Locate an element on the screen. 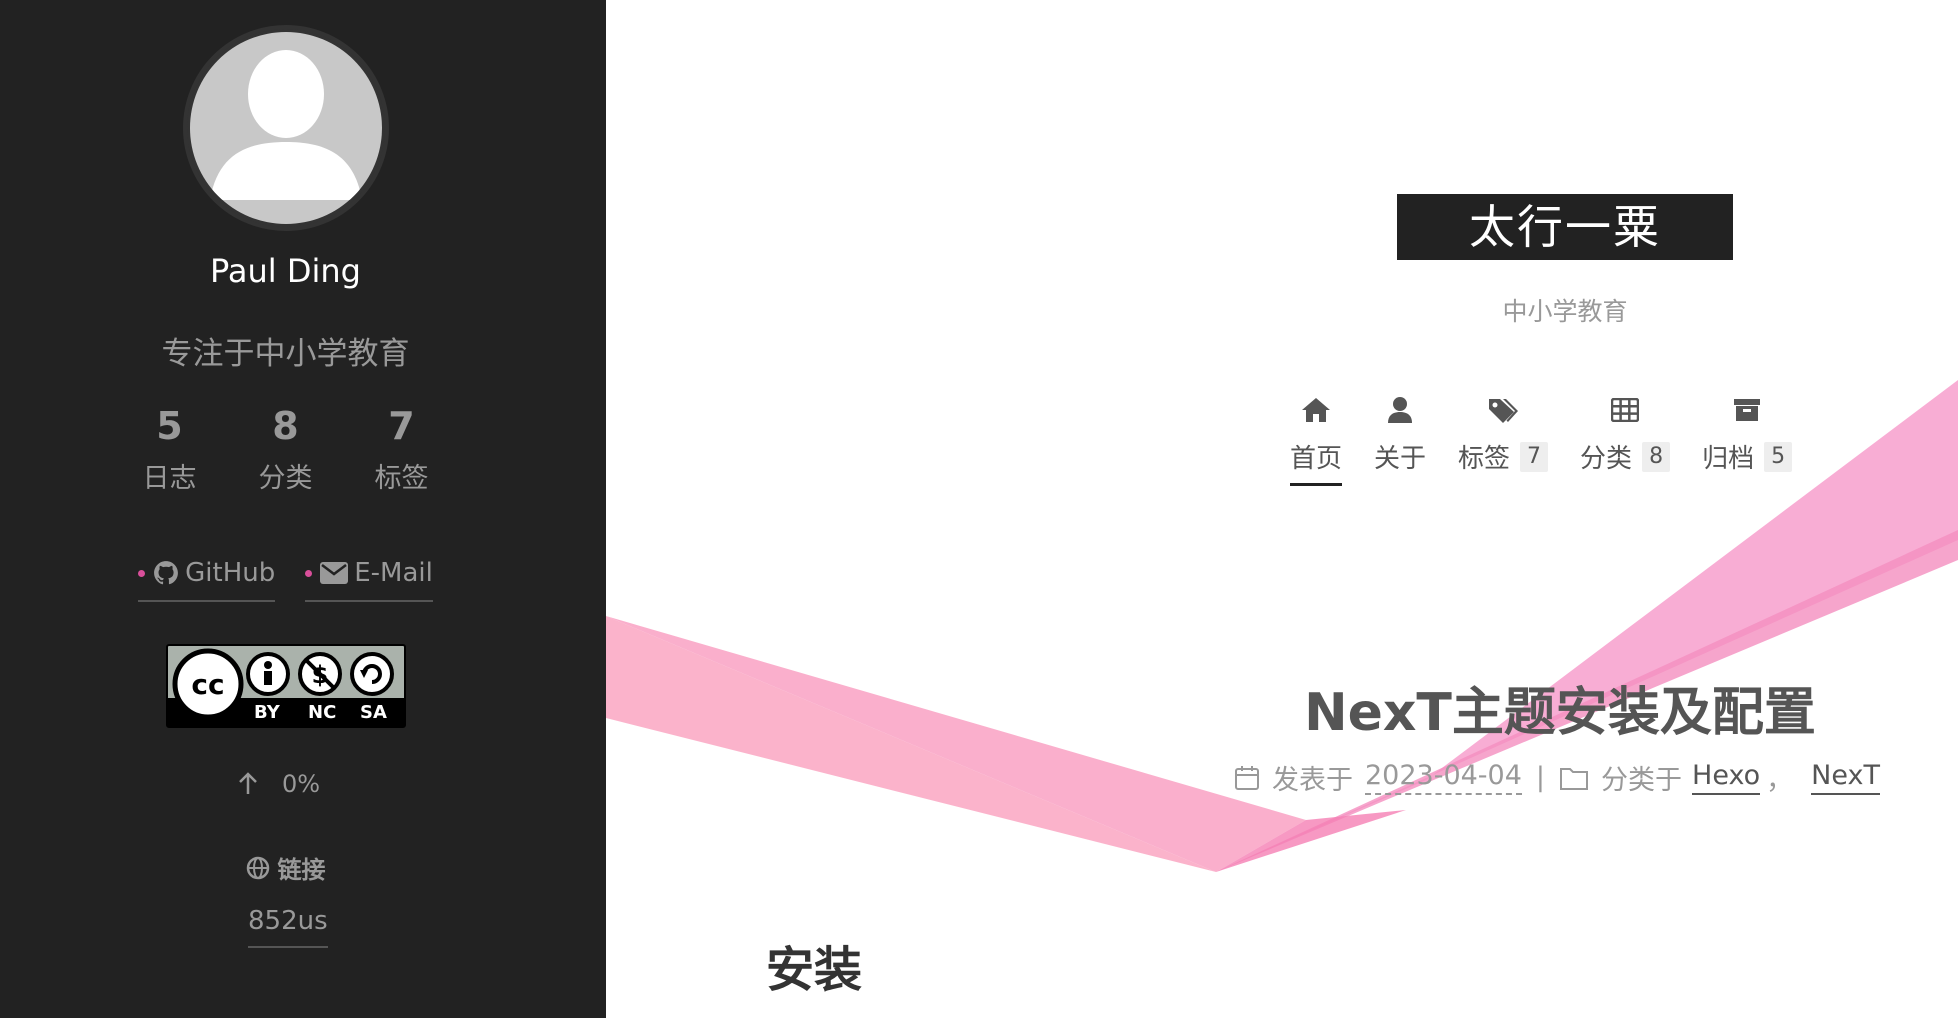 The image size is (1958, 1018). post-title: NexT主题安装及配置 is located at coordinates (1559, 707).